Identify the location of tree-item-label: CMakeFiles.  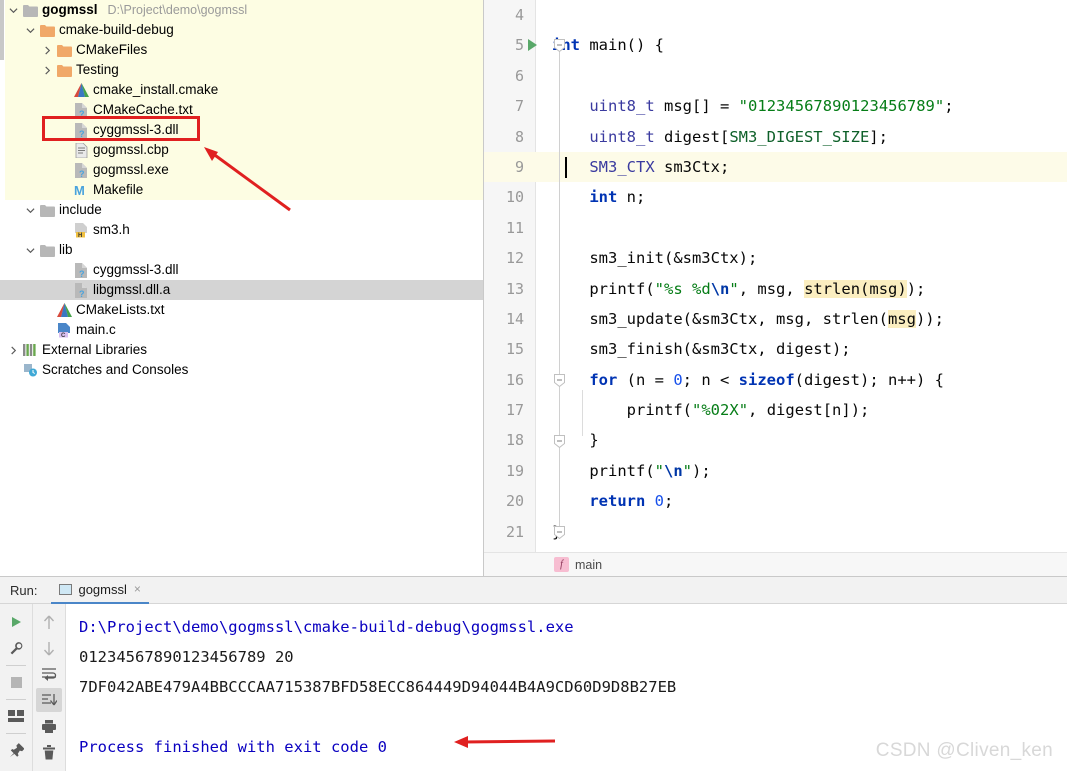
(112, 49).